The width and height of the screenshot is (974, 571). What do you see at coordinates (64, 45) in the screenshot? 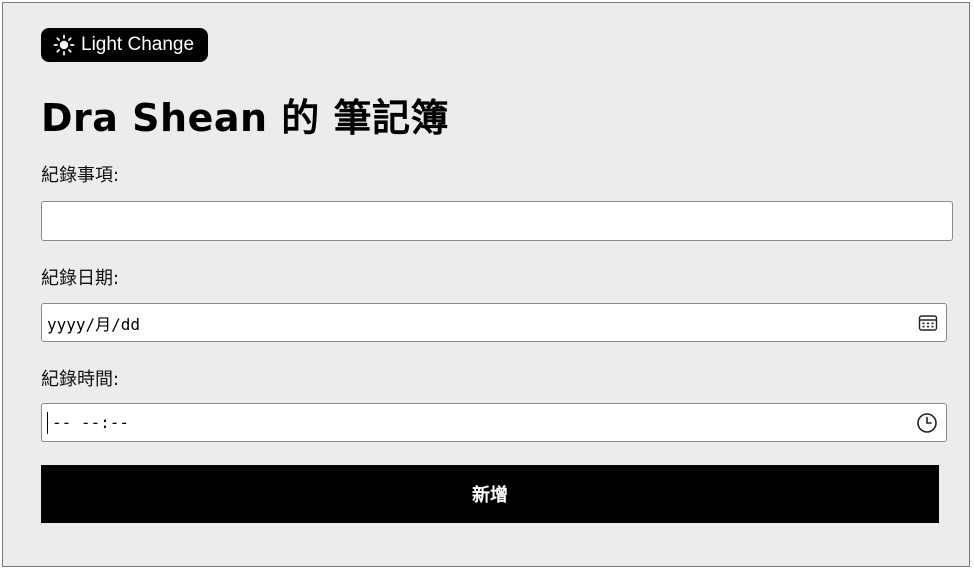
I see `sun-icon` at bounding box center [64, 45].